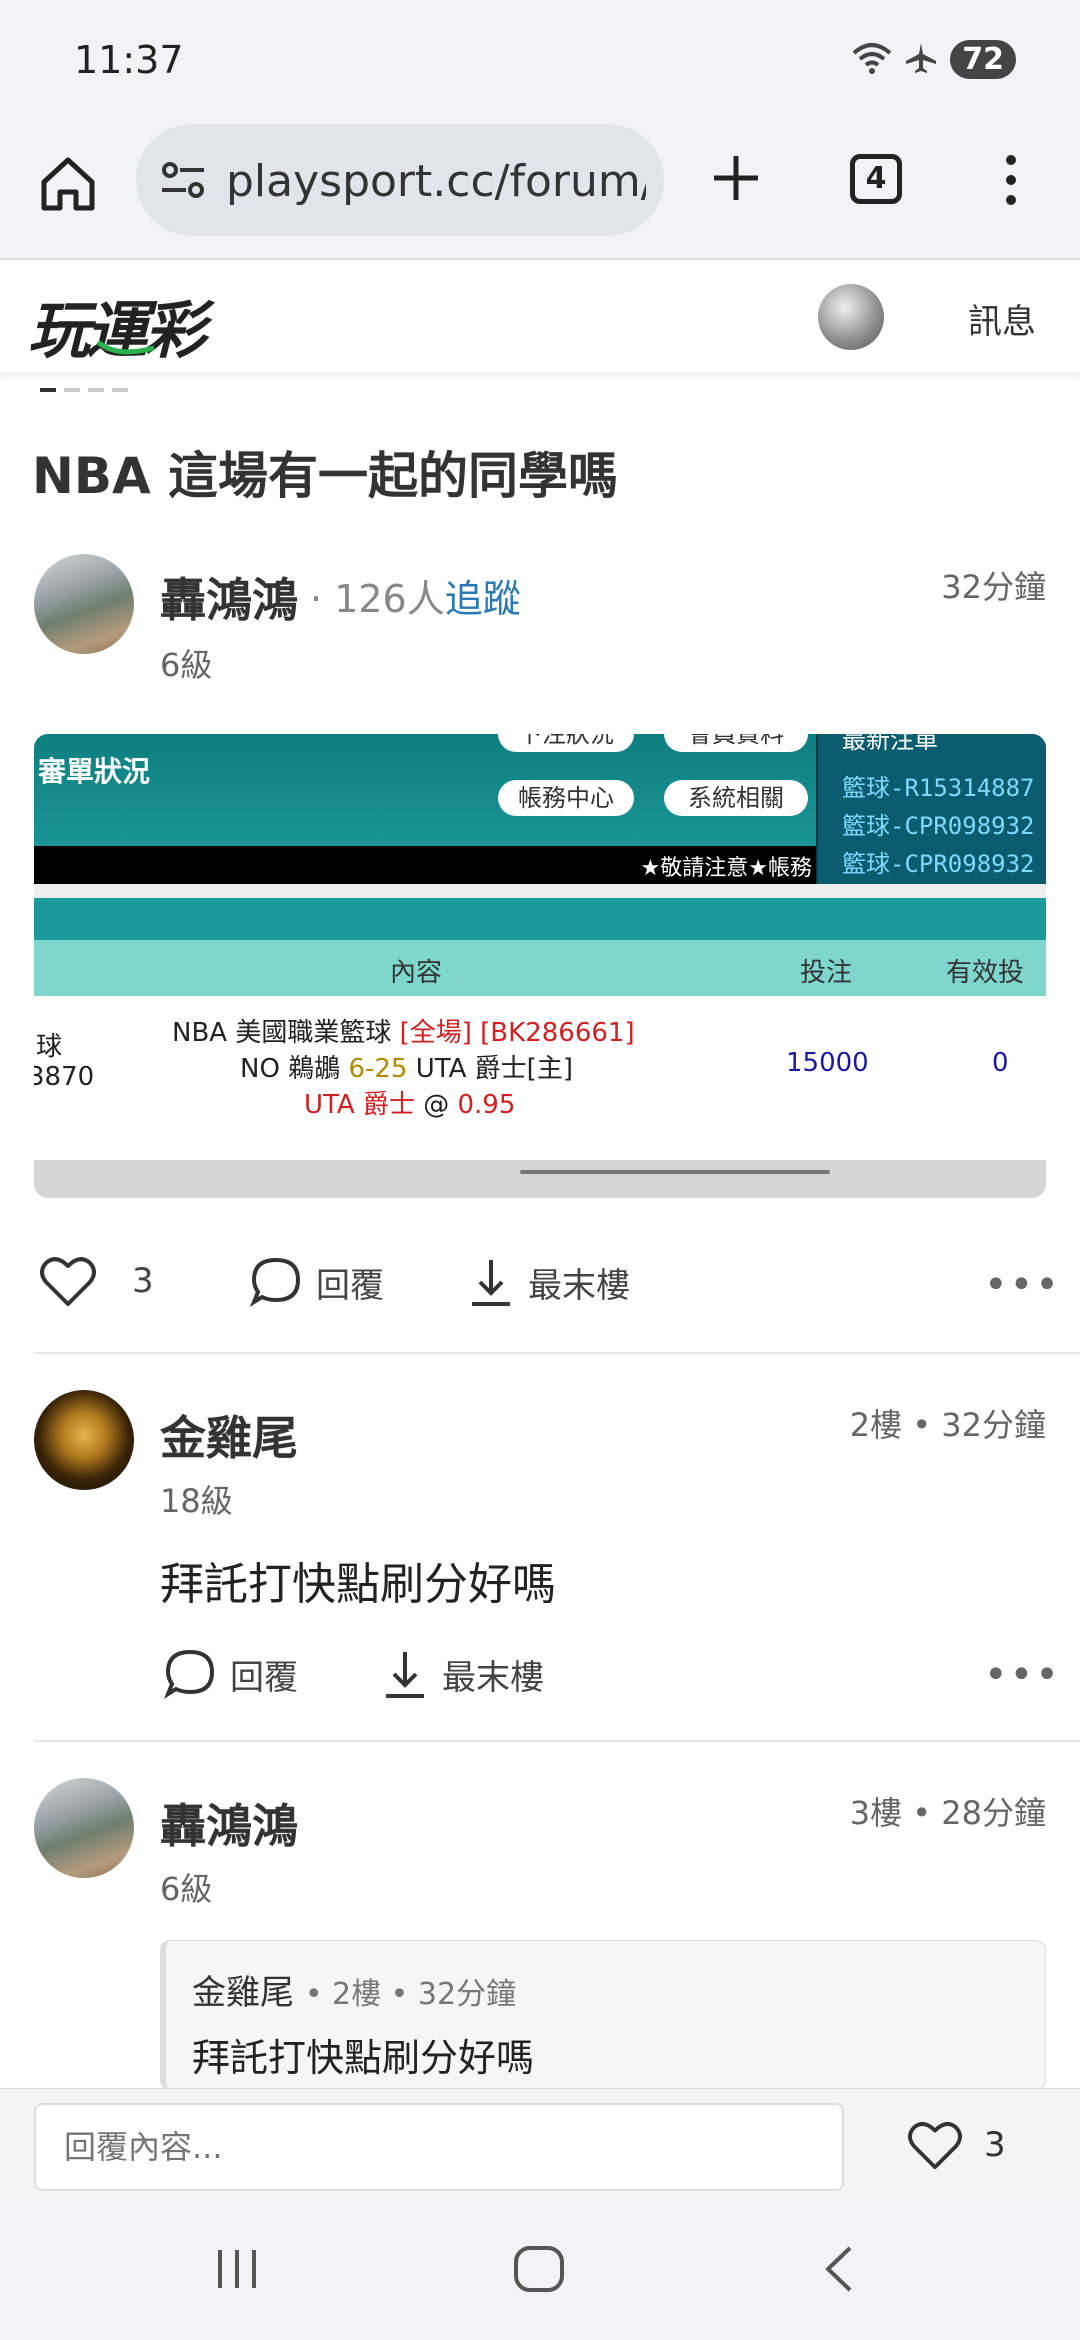 Image resolution: width=1080 pixels, height=2340 pixels. Describe the element at coordinates (84, 604) in the screenshot. I see `author-avatar` at that location.